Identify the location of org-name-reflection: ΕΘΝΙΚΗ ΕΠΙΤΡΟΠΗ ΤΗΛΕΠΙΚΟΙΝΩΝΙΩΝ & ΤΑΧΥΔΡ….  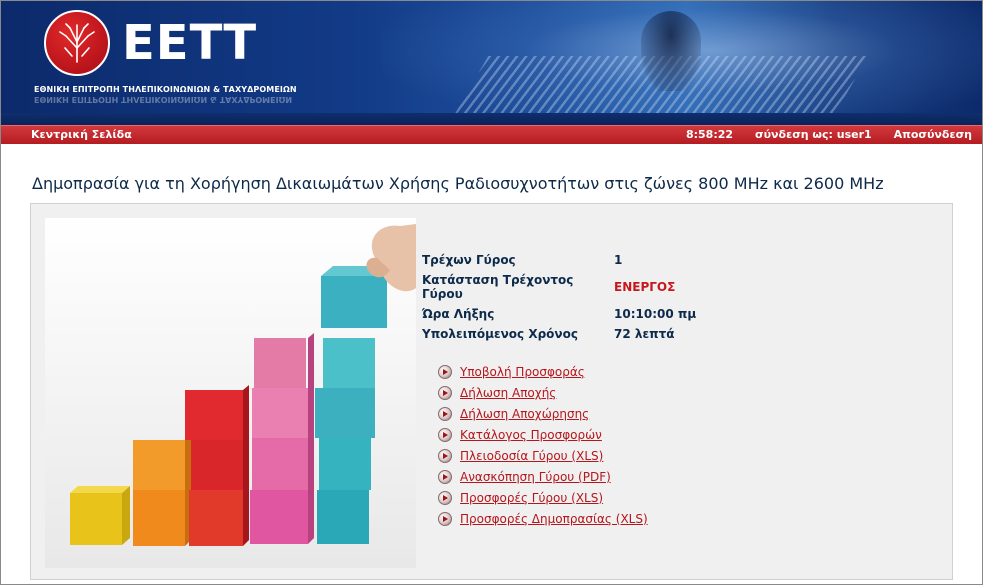
(163, 99).